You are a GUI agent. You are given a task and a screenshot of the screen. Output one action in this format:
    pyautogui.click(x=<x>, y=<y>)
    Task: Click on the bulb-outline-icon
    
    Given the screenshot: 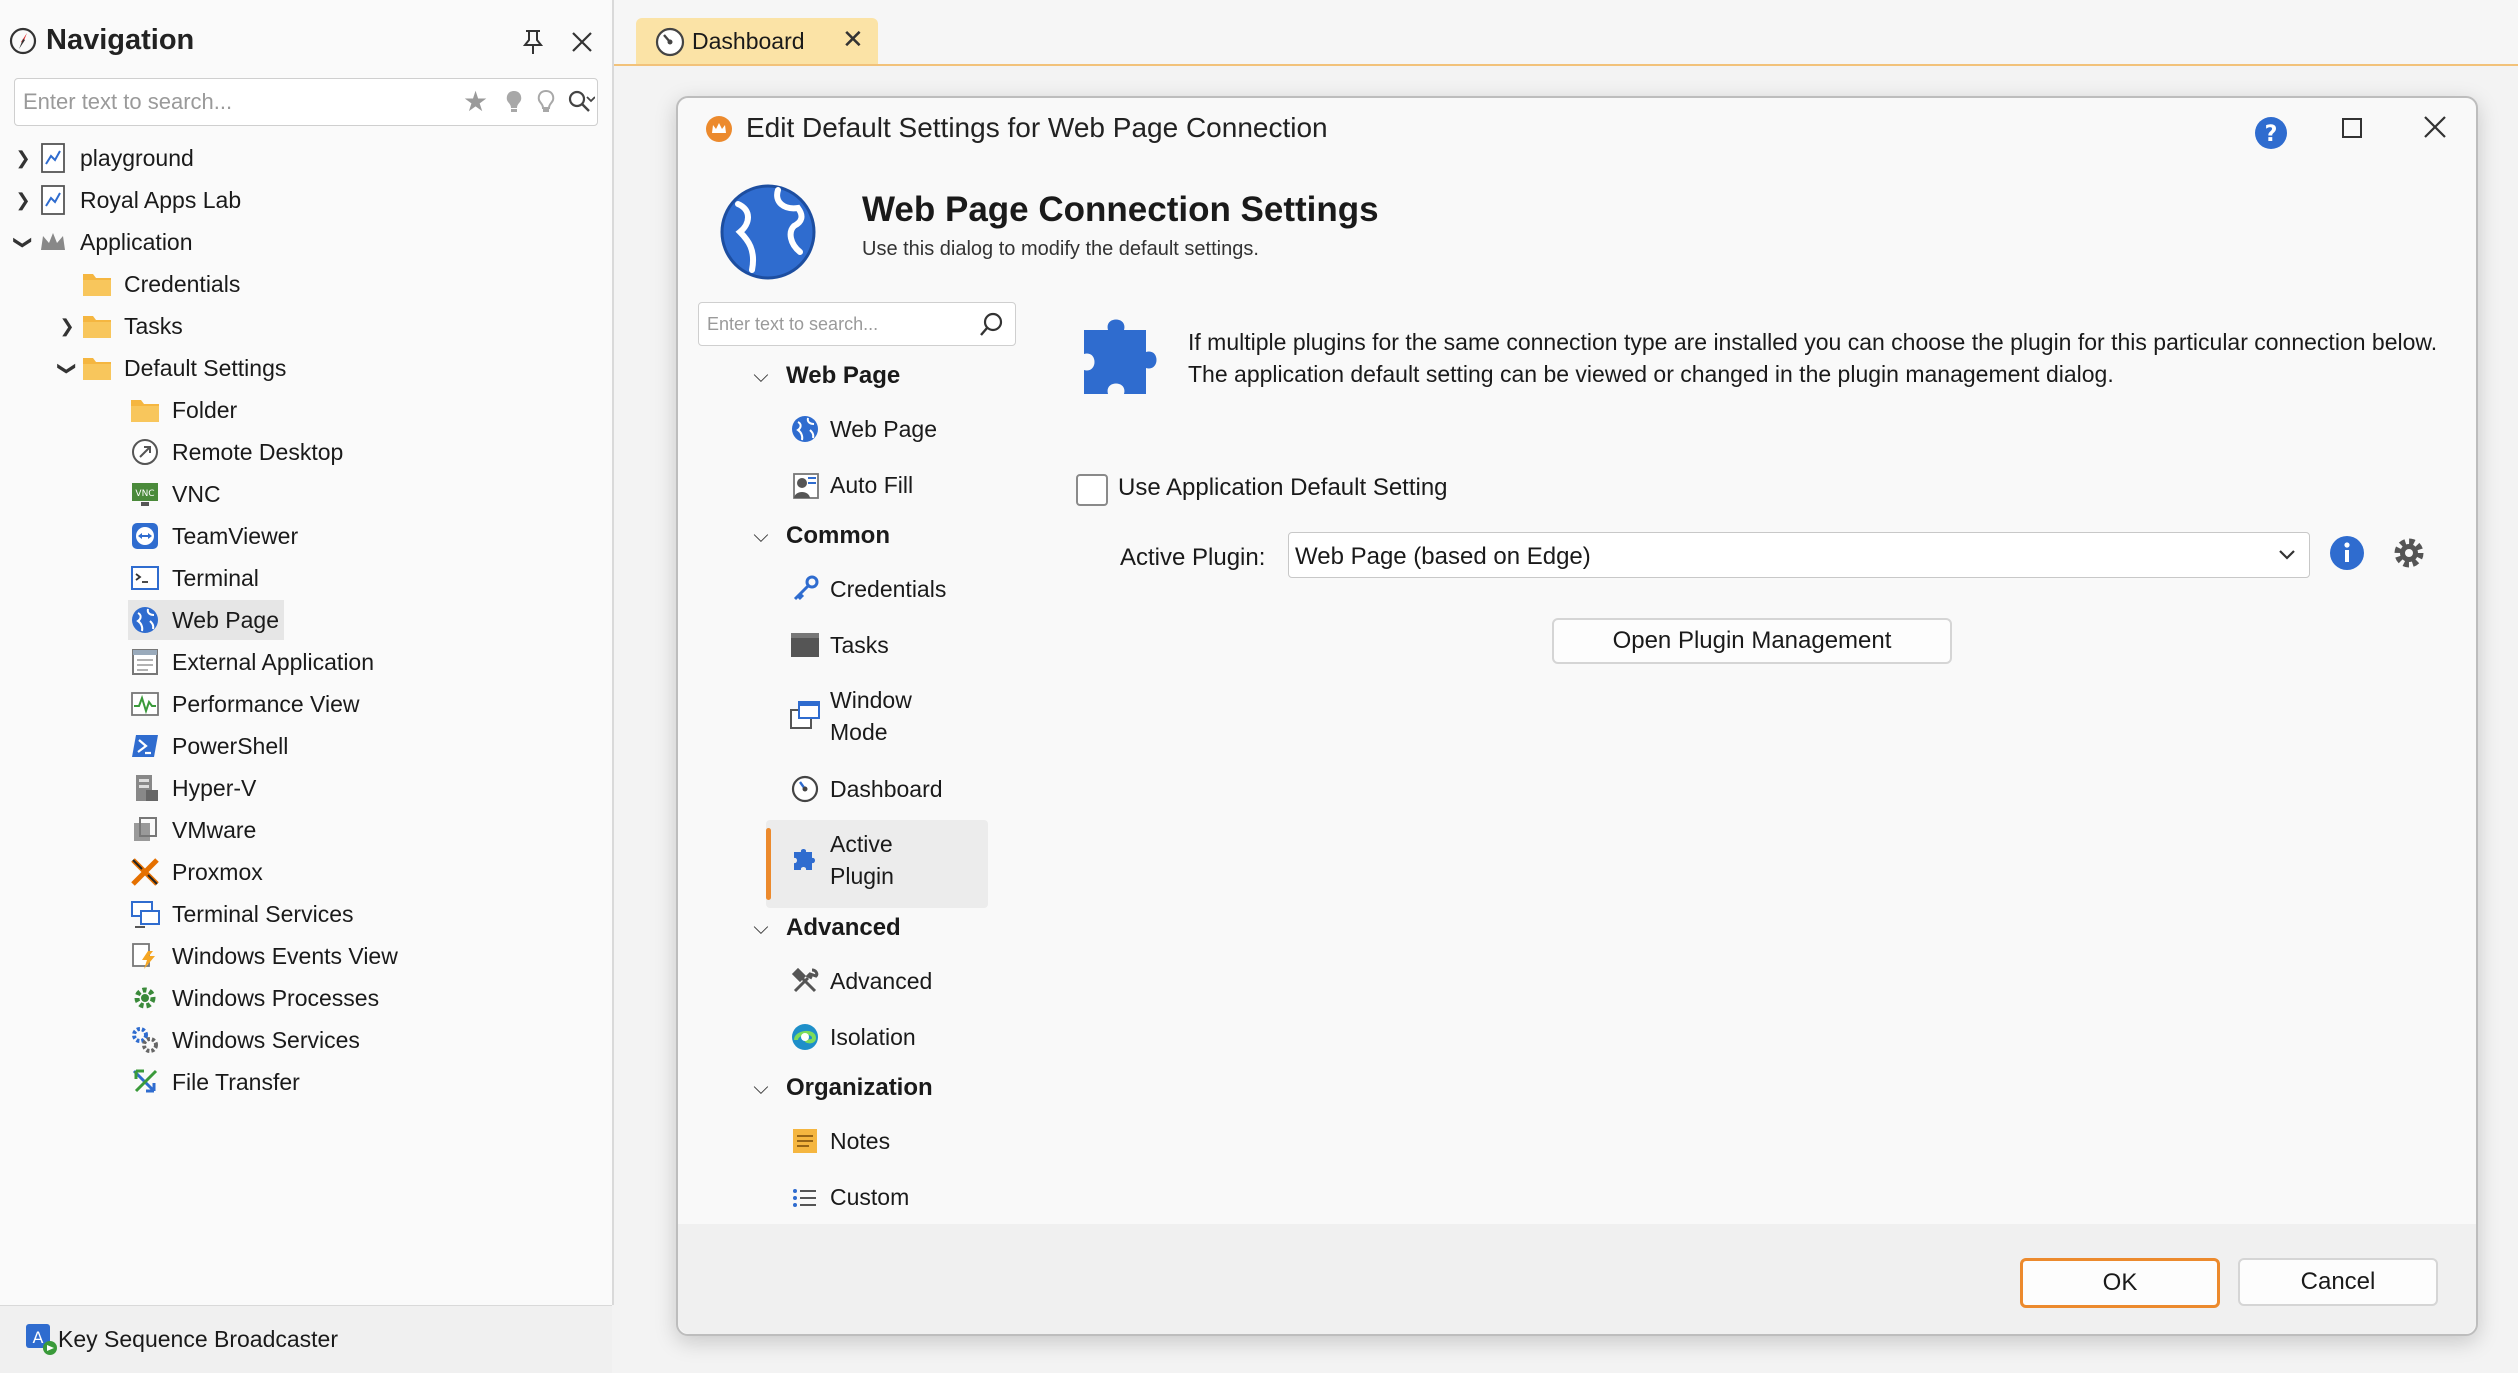 What is the action you would take?
    pyautogui.click(x=546, y=102)
    